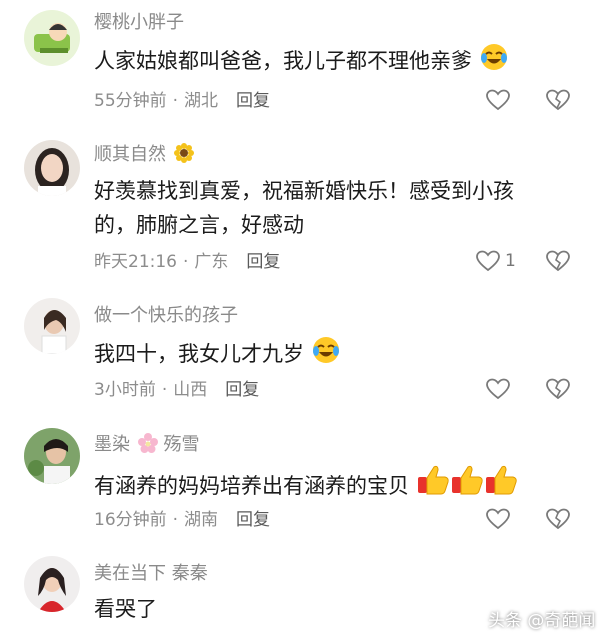  Describe the element at coordinates (329, 208) in the screenshot. I see `comment-text: 好羡慕找到真爱，祝福新婚快乐！感受到小孩 的，肺腑之言，好感动` at that location.